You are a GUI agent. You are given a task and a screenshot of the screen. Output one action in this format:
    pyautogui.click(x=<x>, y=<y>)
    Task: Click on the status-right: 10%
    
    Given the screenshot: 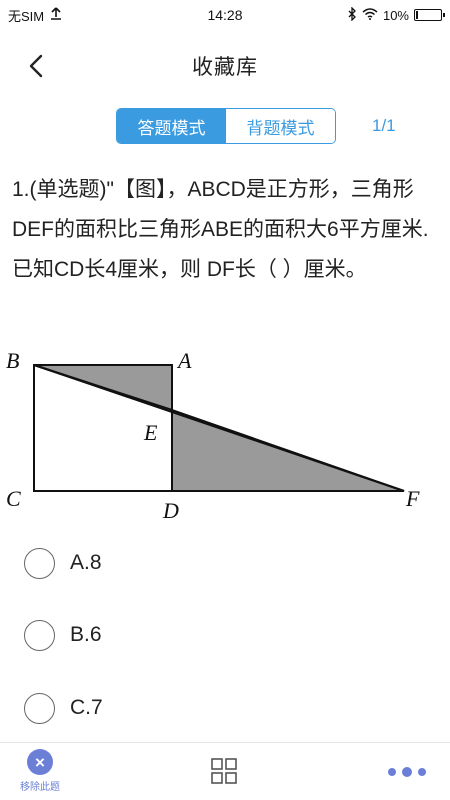 What is the action you would take?
    pyautogui.click(x=368, y=14)
    